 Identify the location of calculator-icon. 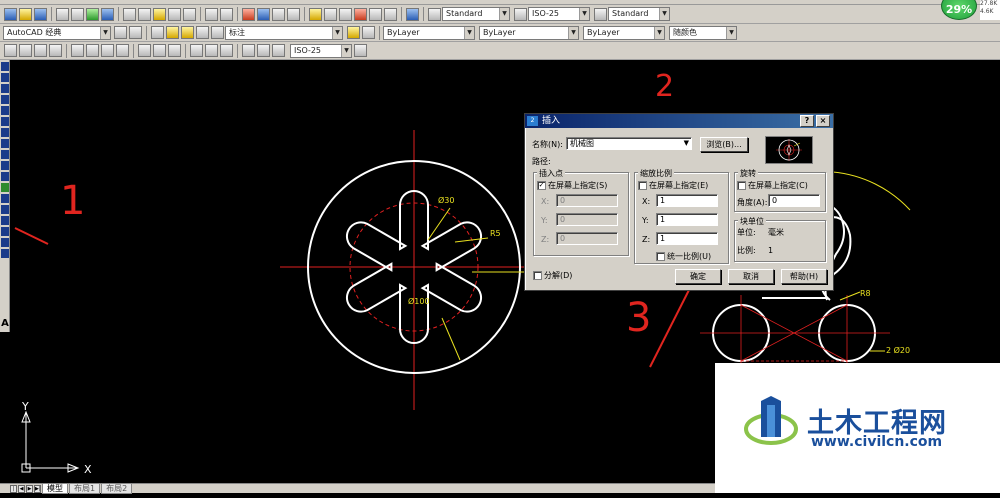
(390, 14).